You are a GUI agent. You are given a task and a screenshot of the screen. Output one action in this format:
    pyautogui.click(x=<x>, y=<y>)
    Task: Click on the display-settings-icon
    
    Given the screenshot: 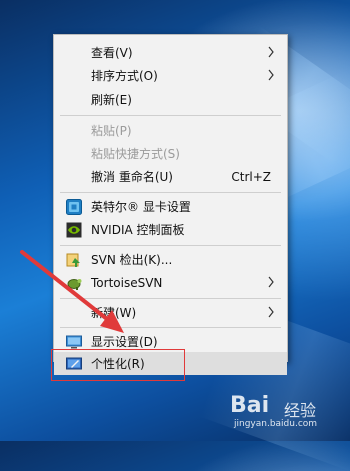 What is the action you would take?
    pyautogui.click(x=74, y=341)
    